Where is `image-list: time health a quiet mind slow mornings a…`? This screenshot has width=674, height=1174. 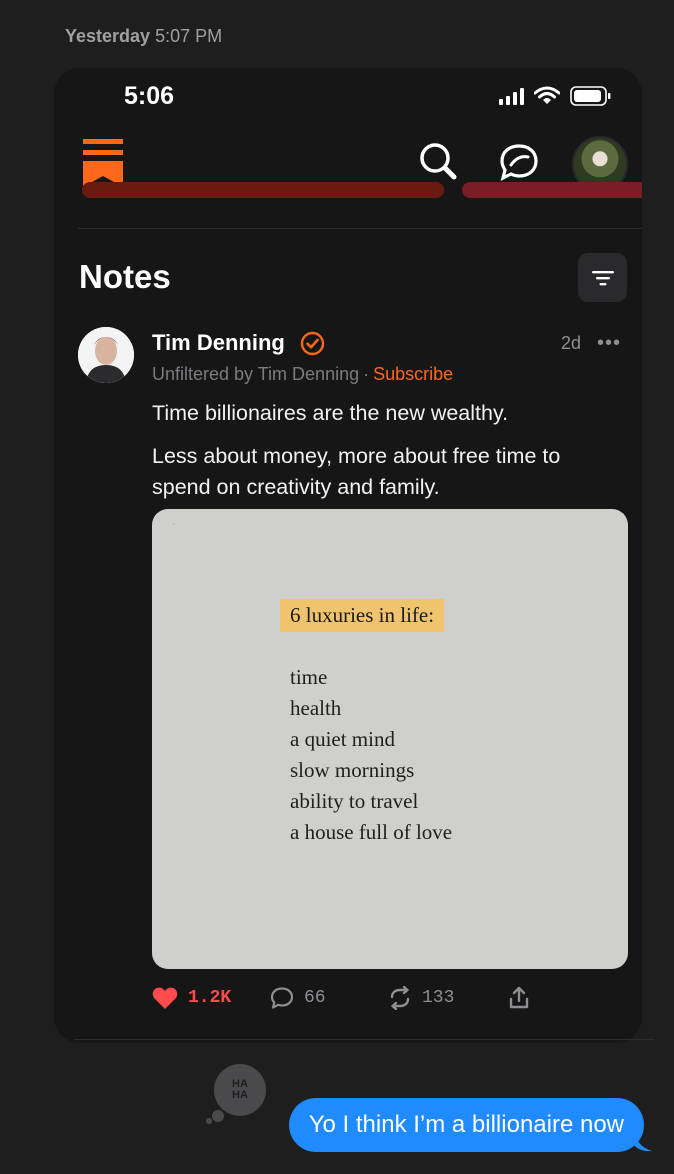
image-list: time health a quiet mind slow mornings a… is located at coordinates (371, 755).